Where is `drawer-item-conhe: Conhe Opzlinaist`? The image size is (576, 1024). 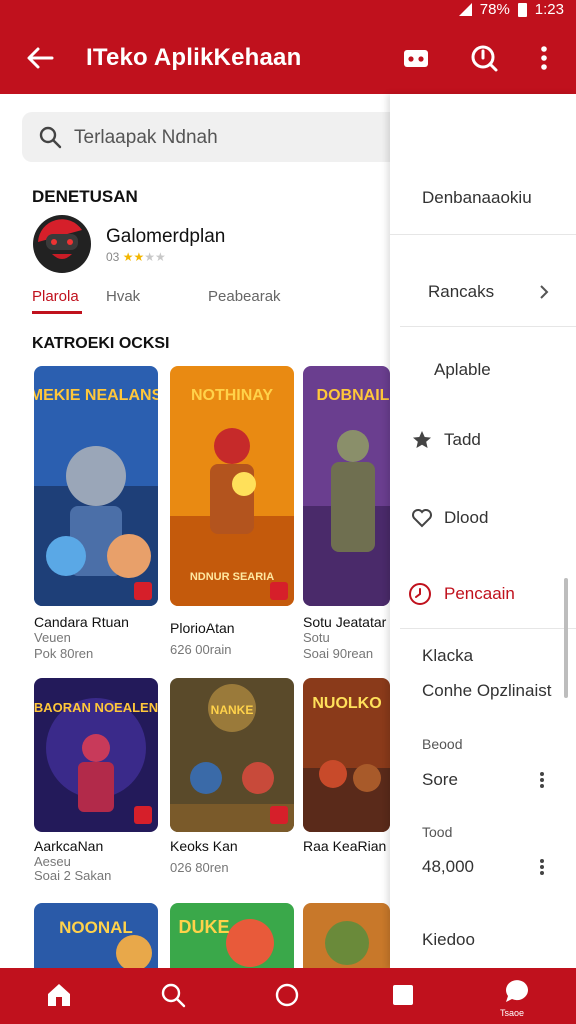 drawer-item-conhe: Conhe Opzlinaist is located at coordinates (486, 691).